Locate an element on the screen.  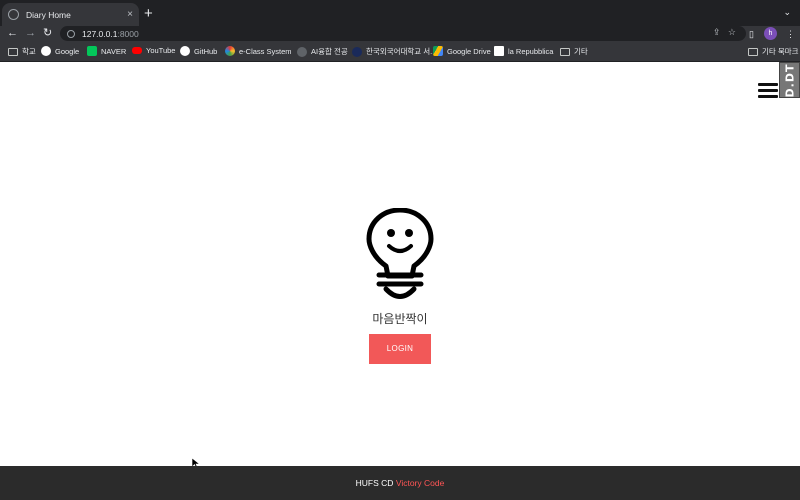
tab-search-icon: ⌄ is located at coordinates (787, 12).